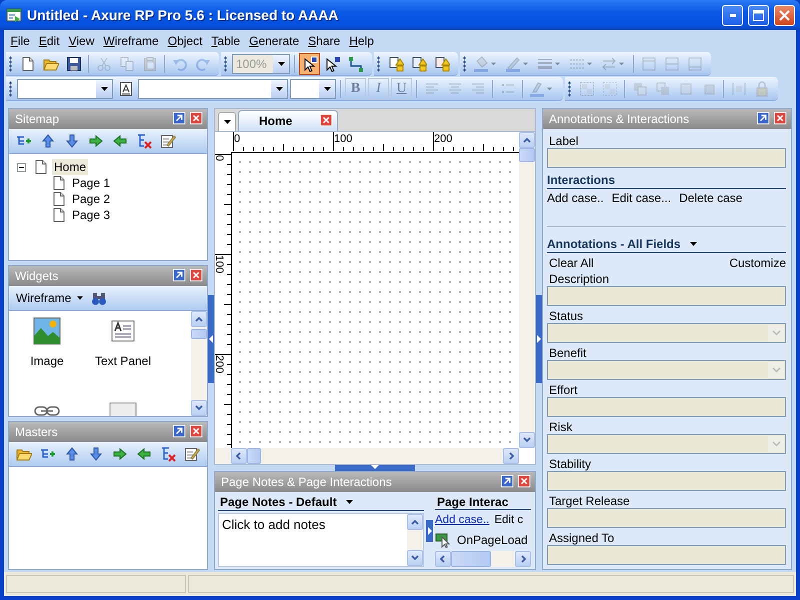 The height and width of the screenshot is (600, 800). What do you see at coordinates (537, 88) in the screenshot?
I see `font-color-icon` at bounding box center [537, 88].